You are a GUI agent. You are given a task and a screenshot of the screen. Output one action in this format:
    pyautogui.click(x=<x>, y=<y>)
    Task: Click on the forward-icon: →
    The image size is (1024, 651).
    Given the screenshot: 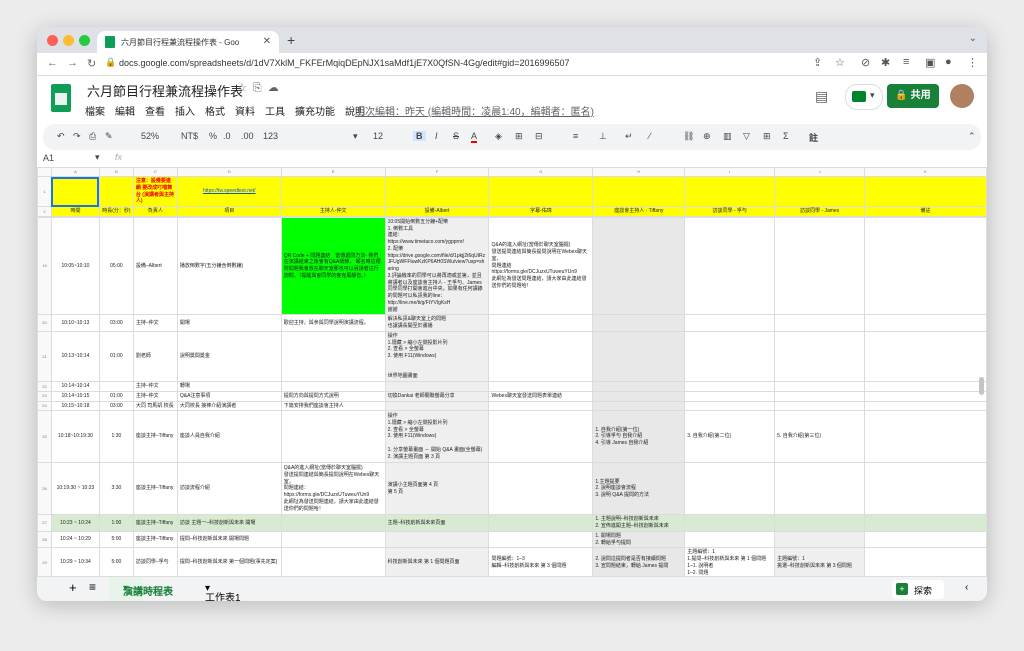 What is the action you would take?
    pyautogui.click(x=72, y=63)
    